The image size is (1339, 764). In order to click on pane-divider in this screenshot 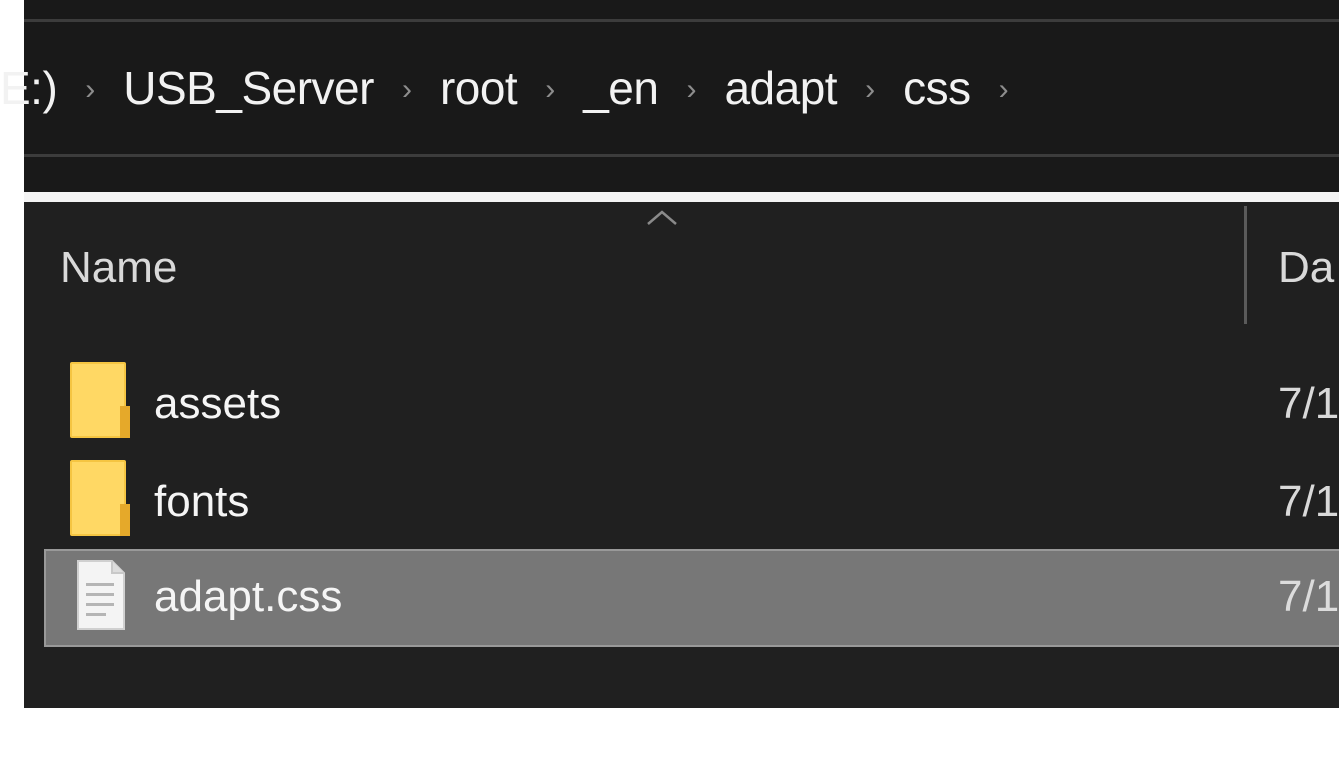, I will do `click(681, 197)`.